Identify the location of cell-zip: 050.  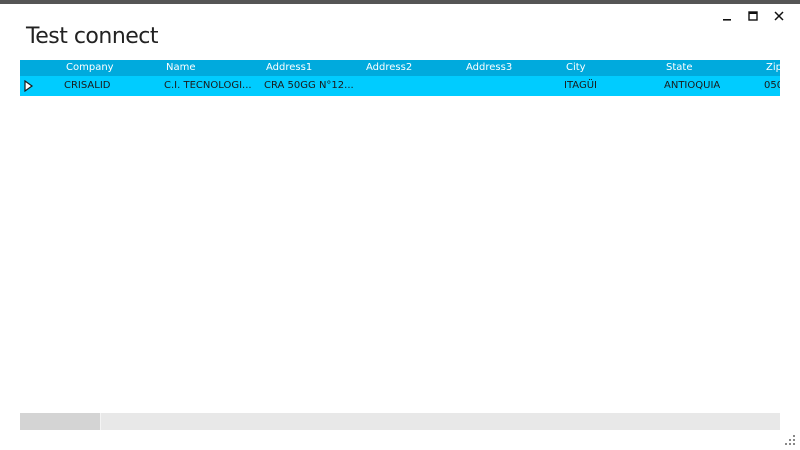
(772, 86).